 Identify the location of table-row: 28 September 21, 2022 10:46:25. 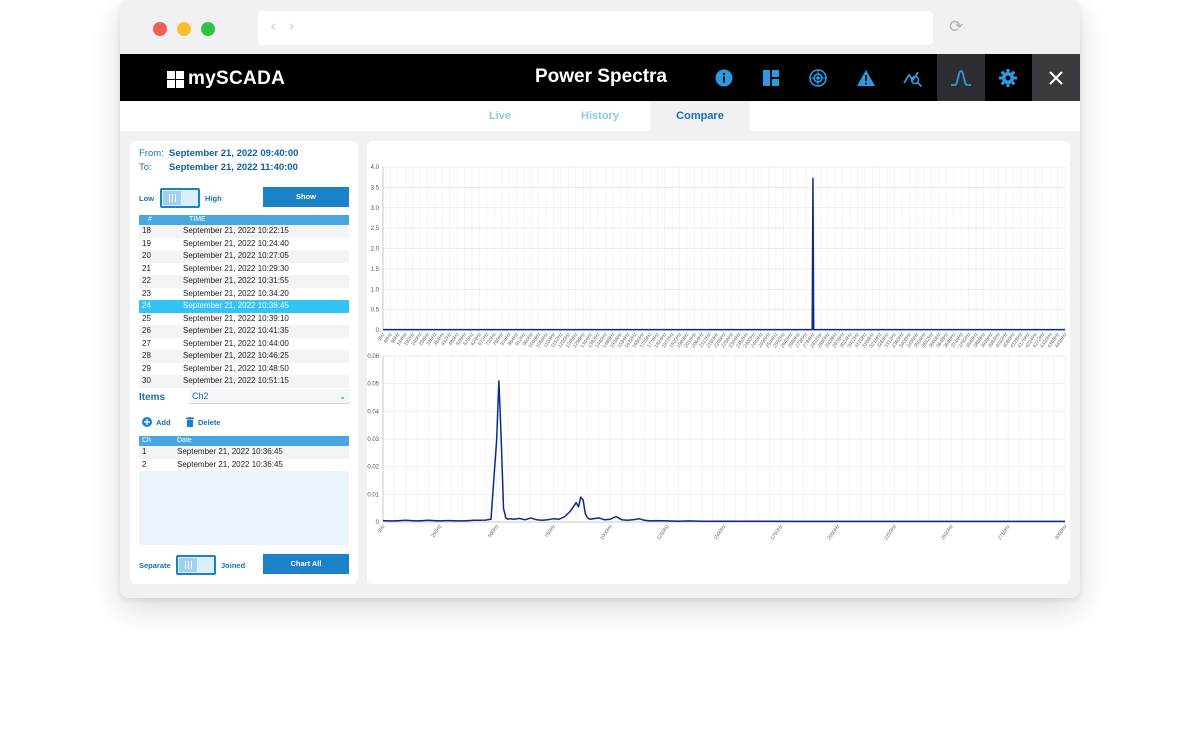
(244, 356).